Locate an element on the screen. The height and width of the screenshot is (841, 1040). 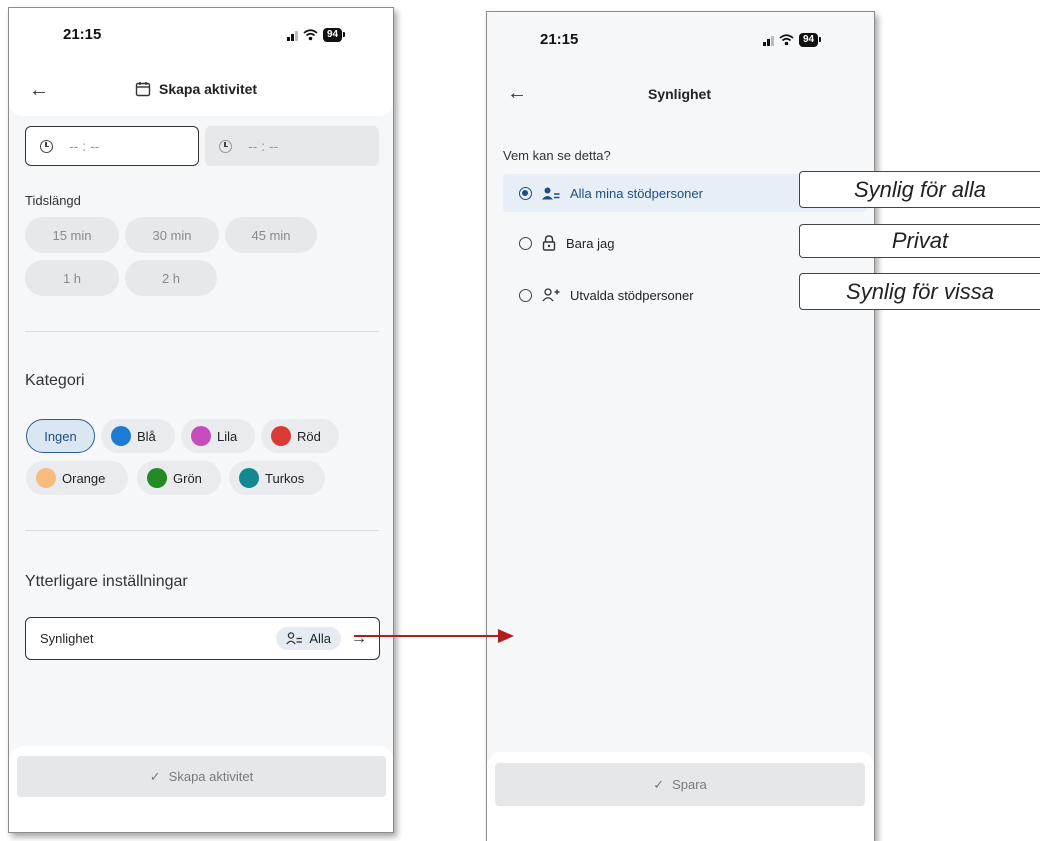
duration-45min: 45 min is located at coordinates (271, 235).